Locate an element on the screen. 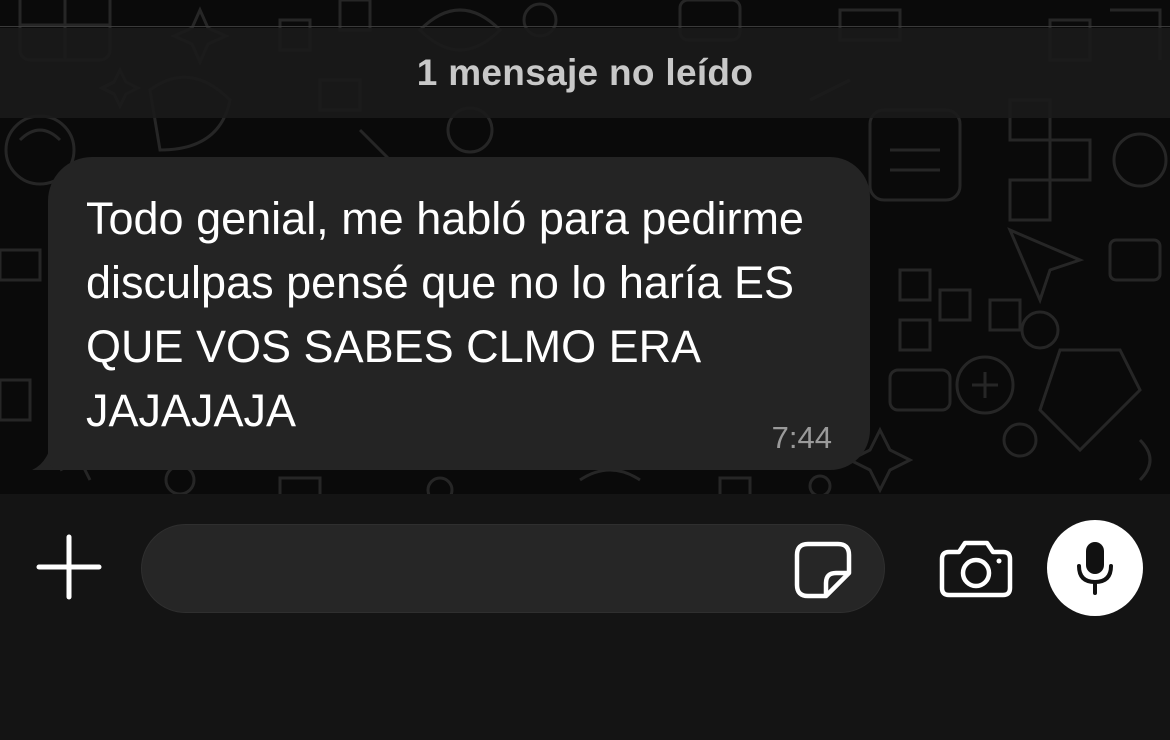  unread-messages-banner: 1 mensaje no leído is located at coordinates (585, 73).